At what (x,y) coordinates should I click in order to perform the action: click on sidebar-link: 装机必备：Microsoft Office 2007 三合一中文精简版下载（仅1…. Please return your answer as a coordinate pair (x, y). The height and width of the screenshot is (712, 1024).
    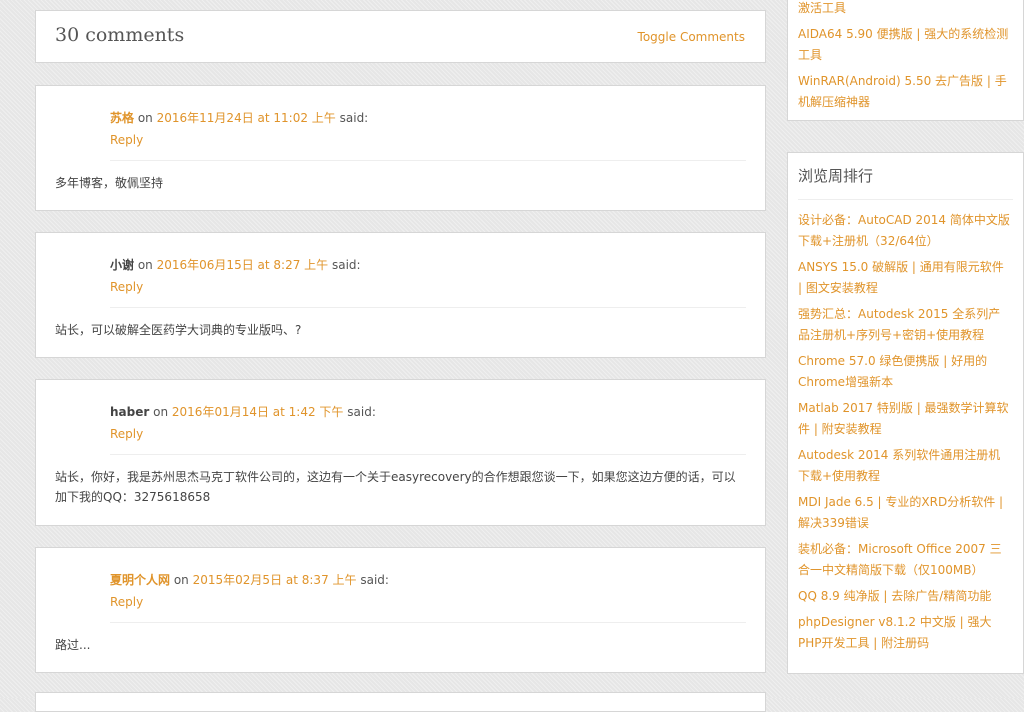
    Looking at the image, I should click on (904, 560).